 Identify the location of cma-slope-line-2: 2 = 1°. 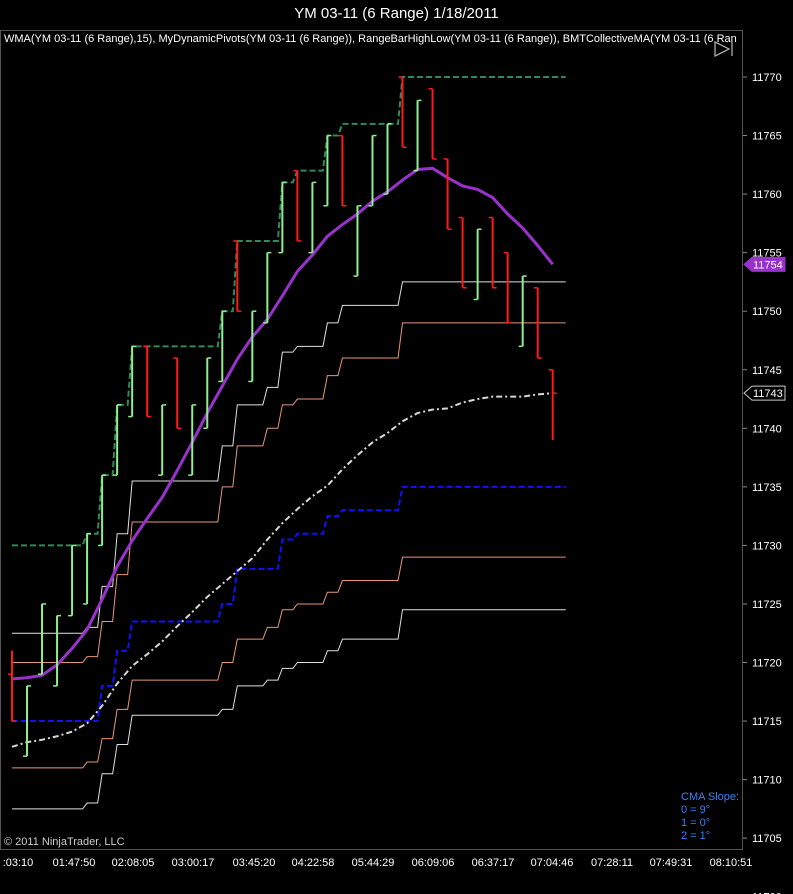
(696, 836).